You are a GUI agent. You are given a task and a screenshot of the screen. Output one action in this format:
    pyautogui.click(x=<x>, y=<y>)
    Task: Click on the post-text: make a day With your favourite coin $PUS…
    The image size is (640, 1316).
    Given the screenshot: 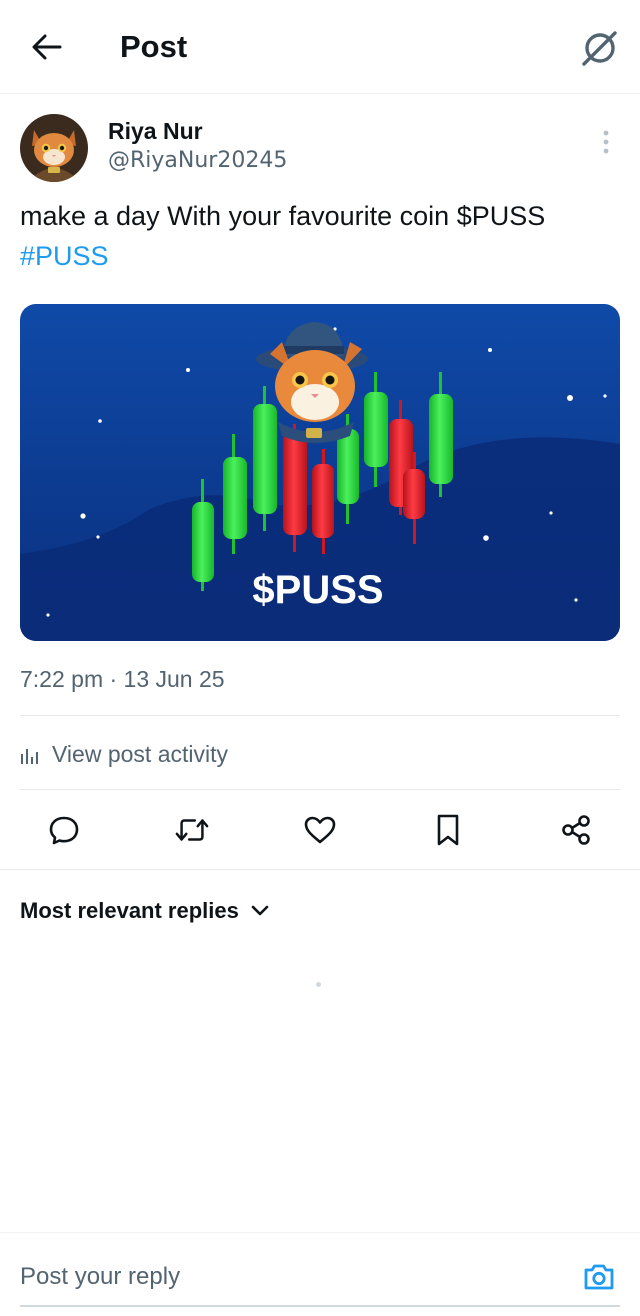 What is the action you would take?
    pyautogui.click(x=315, y=236)
    